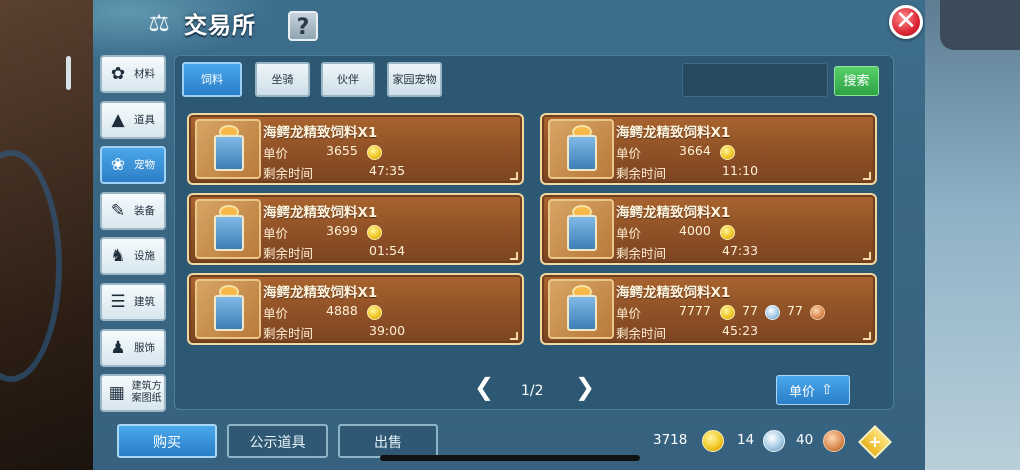  Describe the element at coordinates (159, 23) in the screenshot. I see `scale-icon: ⚖` at that location.